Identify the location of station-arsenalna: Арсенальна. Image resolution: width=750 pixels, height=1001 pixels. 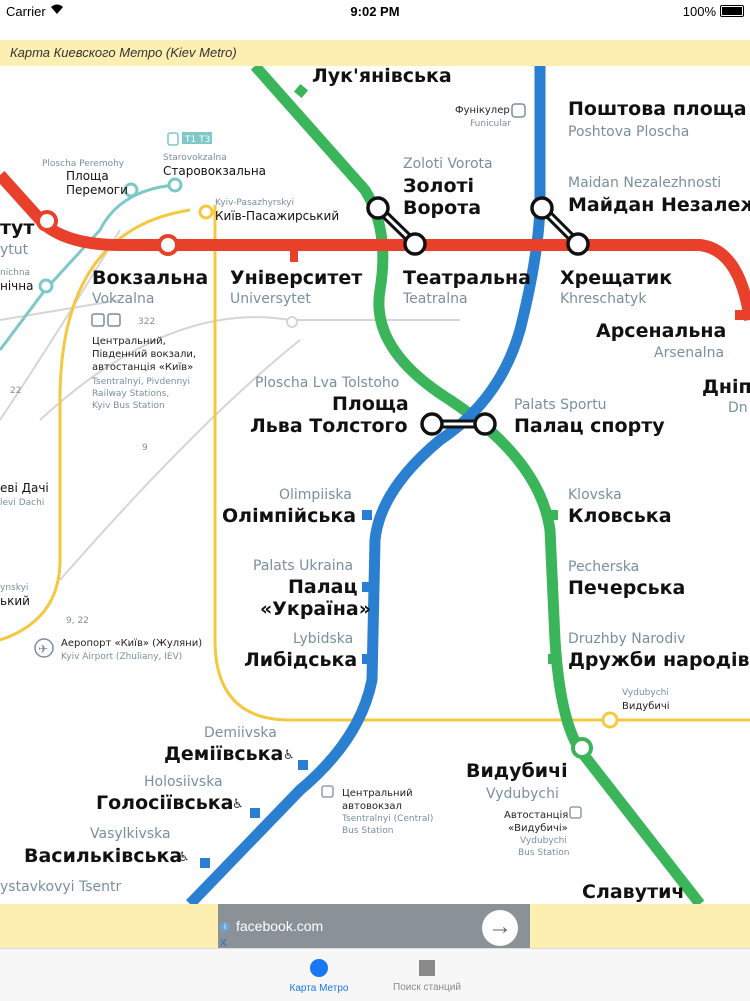
(661, 331).